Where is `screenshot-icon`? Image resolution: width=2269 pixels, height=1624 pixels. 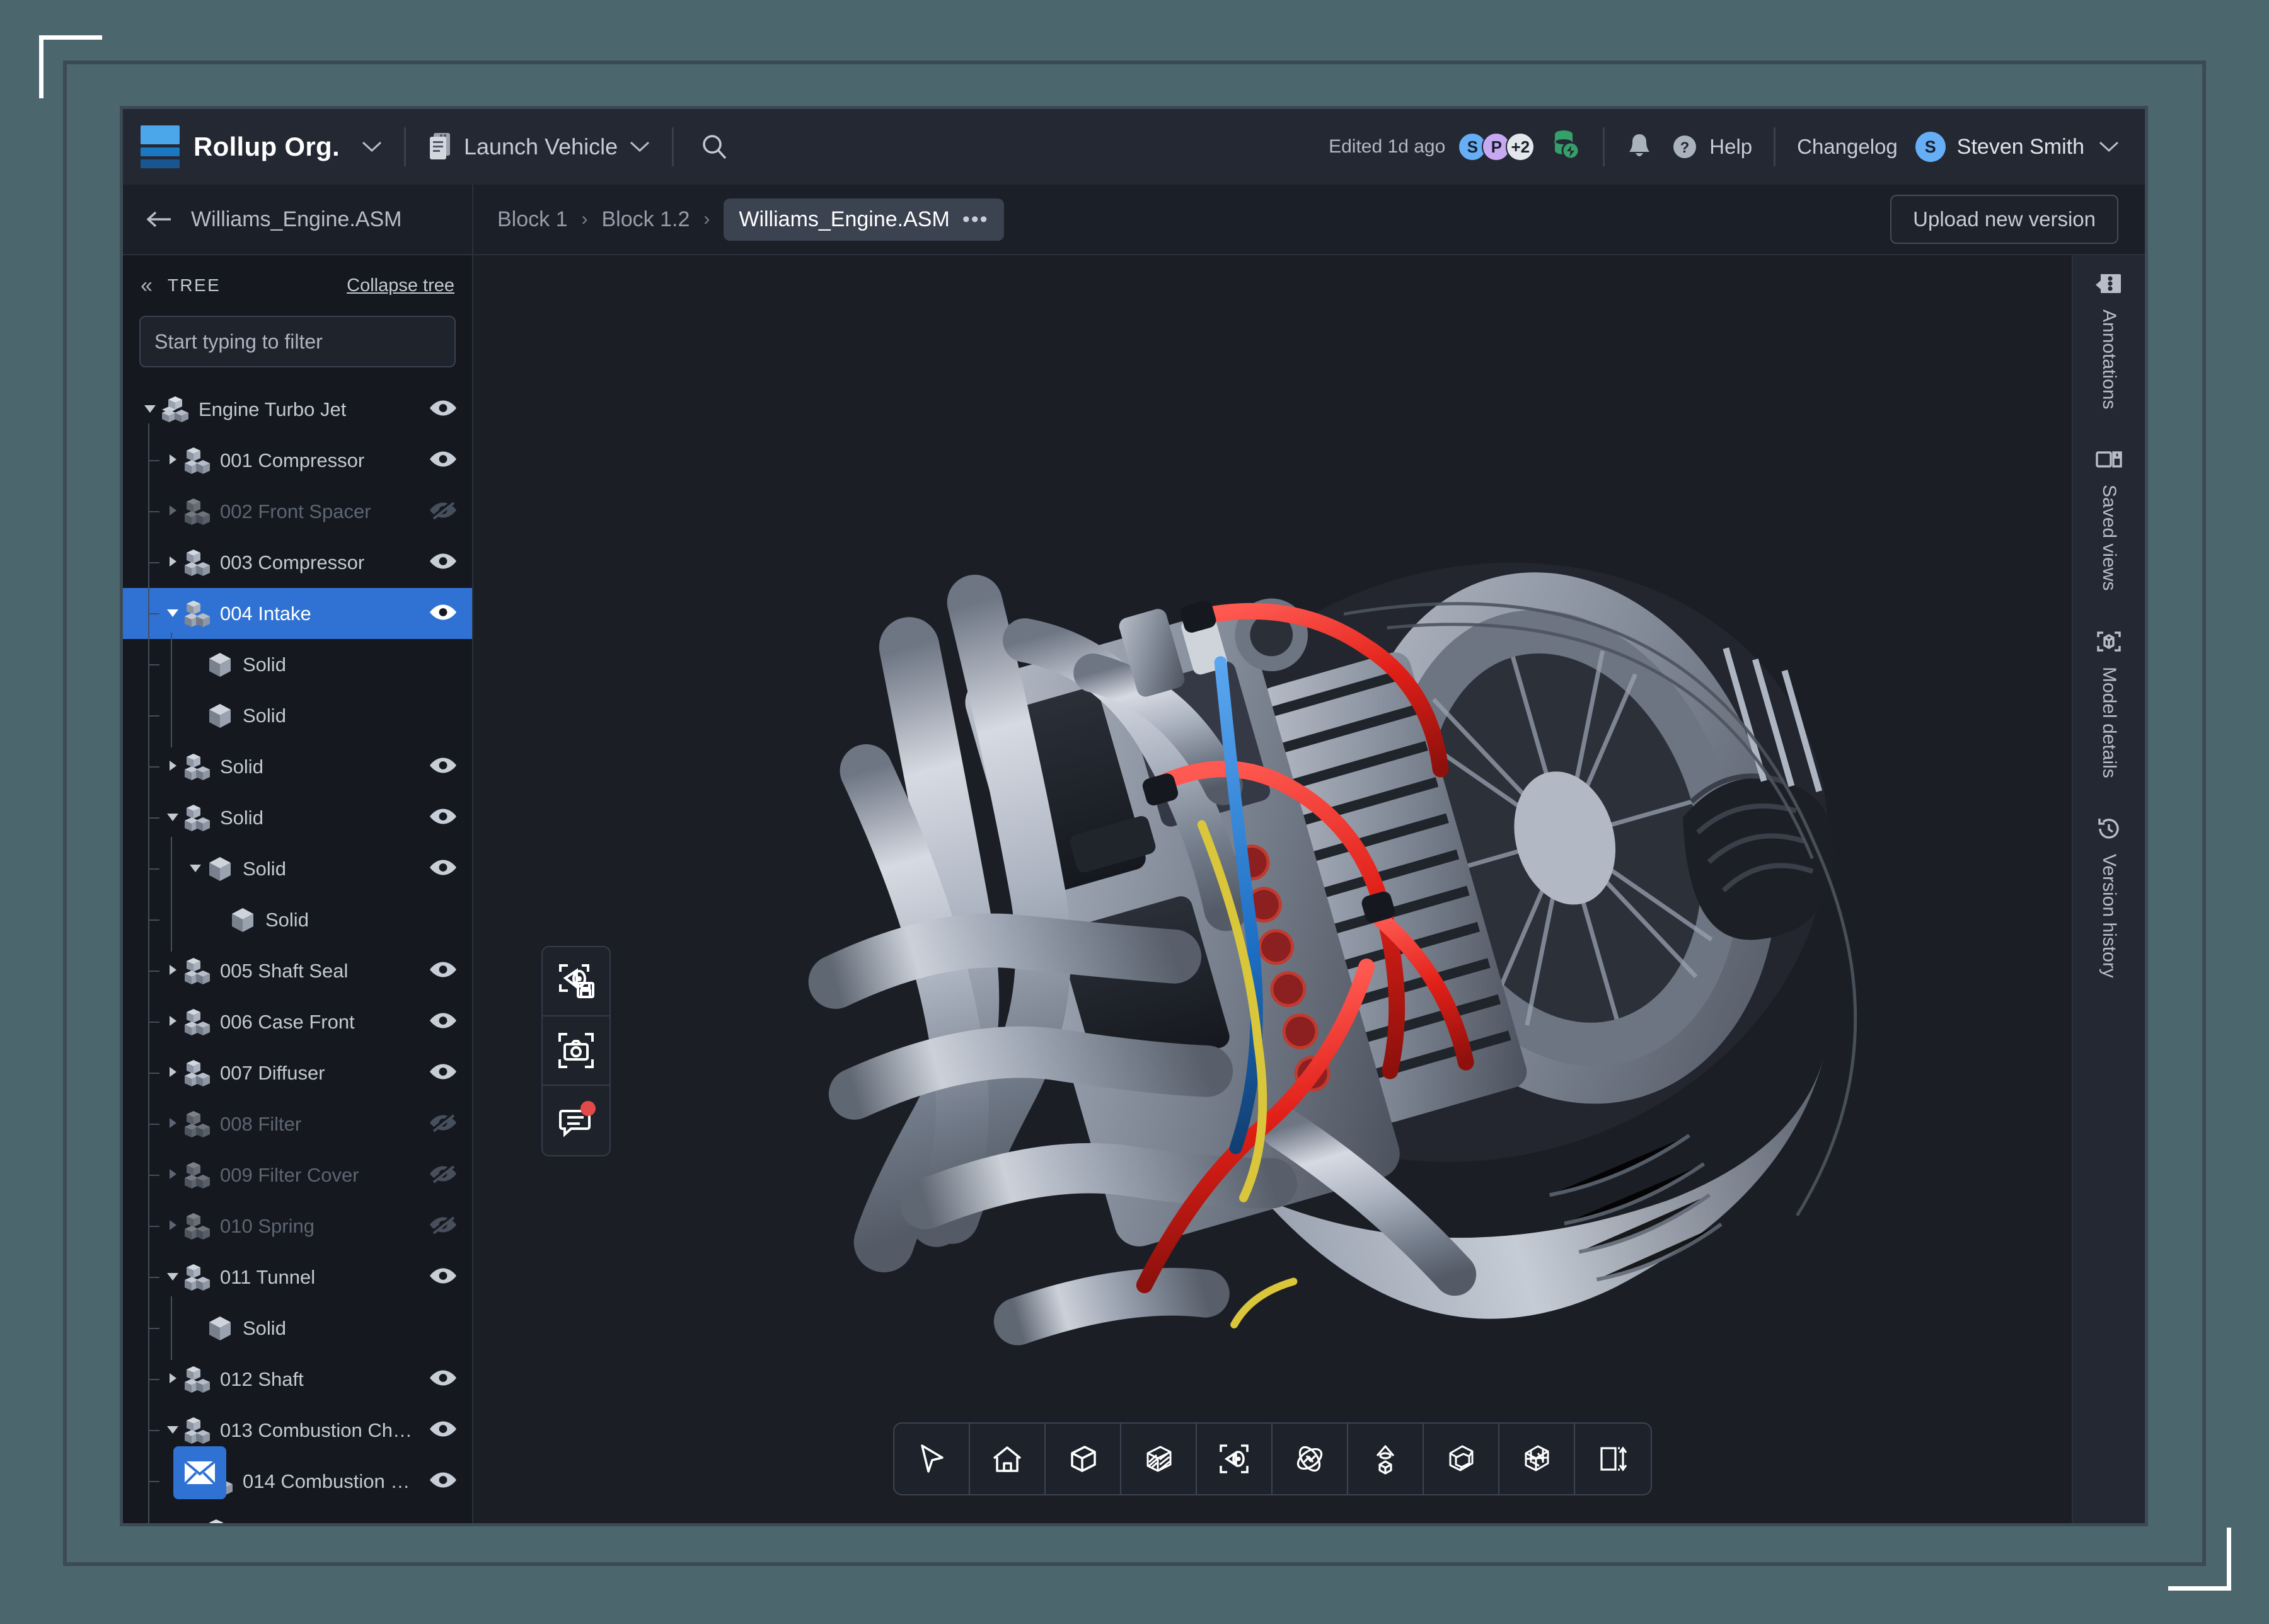 screenshot-icon is located at coordinates (576, 1051).